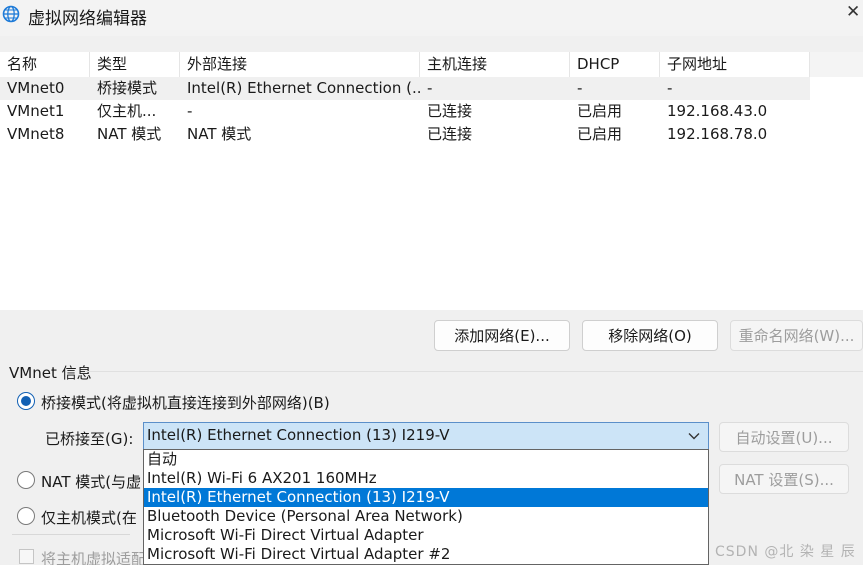 Image resolution: width=863 pixels, height=565 pixels. What do you see at coordinates (45, 64) in the screenshot?
I see `column-header-name: 名称` at bounding box center [45, 64].